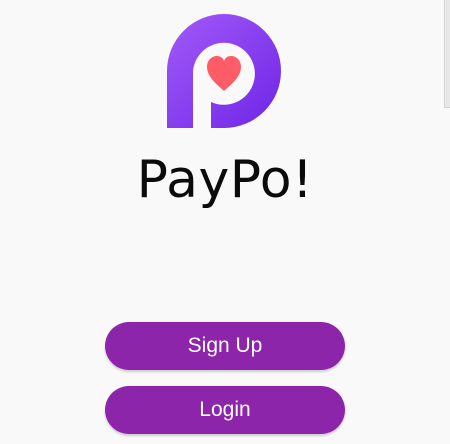  Describe the element at coordinates (225, 346) in the screenshot. I see `sign-up-button: Sign Up` at that location.